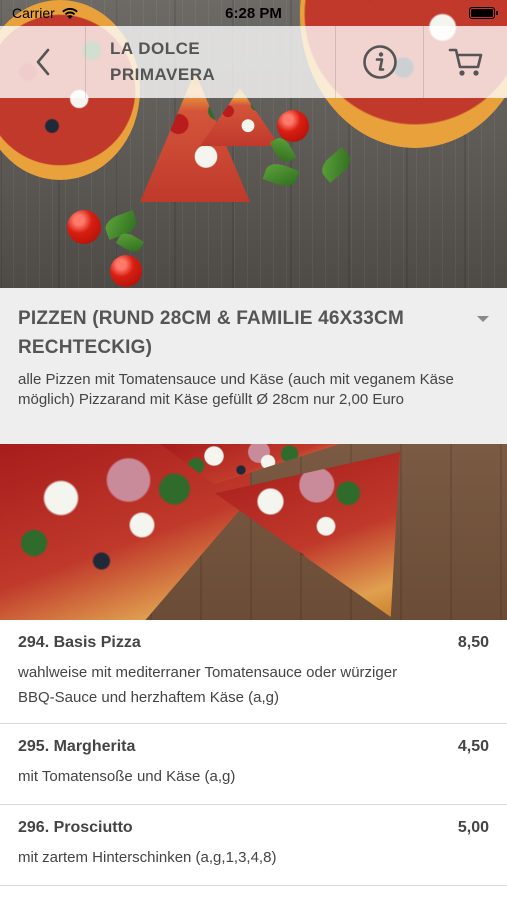  I want to click on cart-icon, so click(465, 62).